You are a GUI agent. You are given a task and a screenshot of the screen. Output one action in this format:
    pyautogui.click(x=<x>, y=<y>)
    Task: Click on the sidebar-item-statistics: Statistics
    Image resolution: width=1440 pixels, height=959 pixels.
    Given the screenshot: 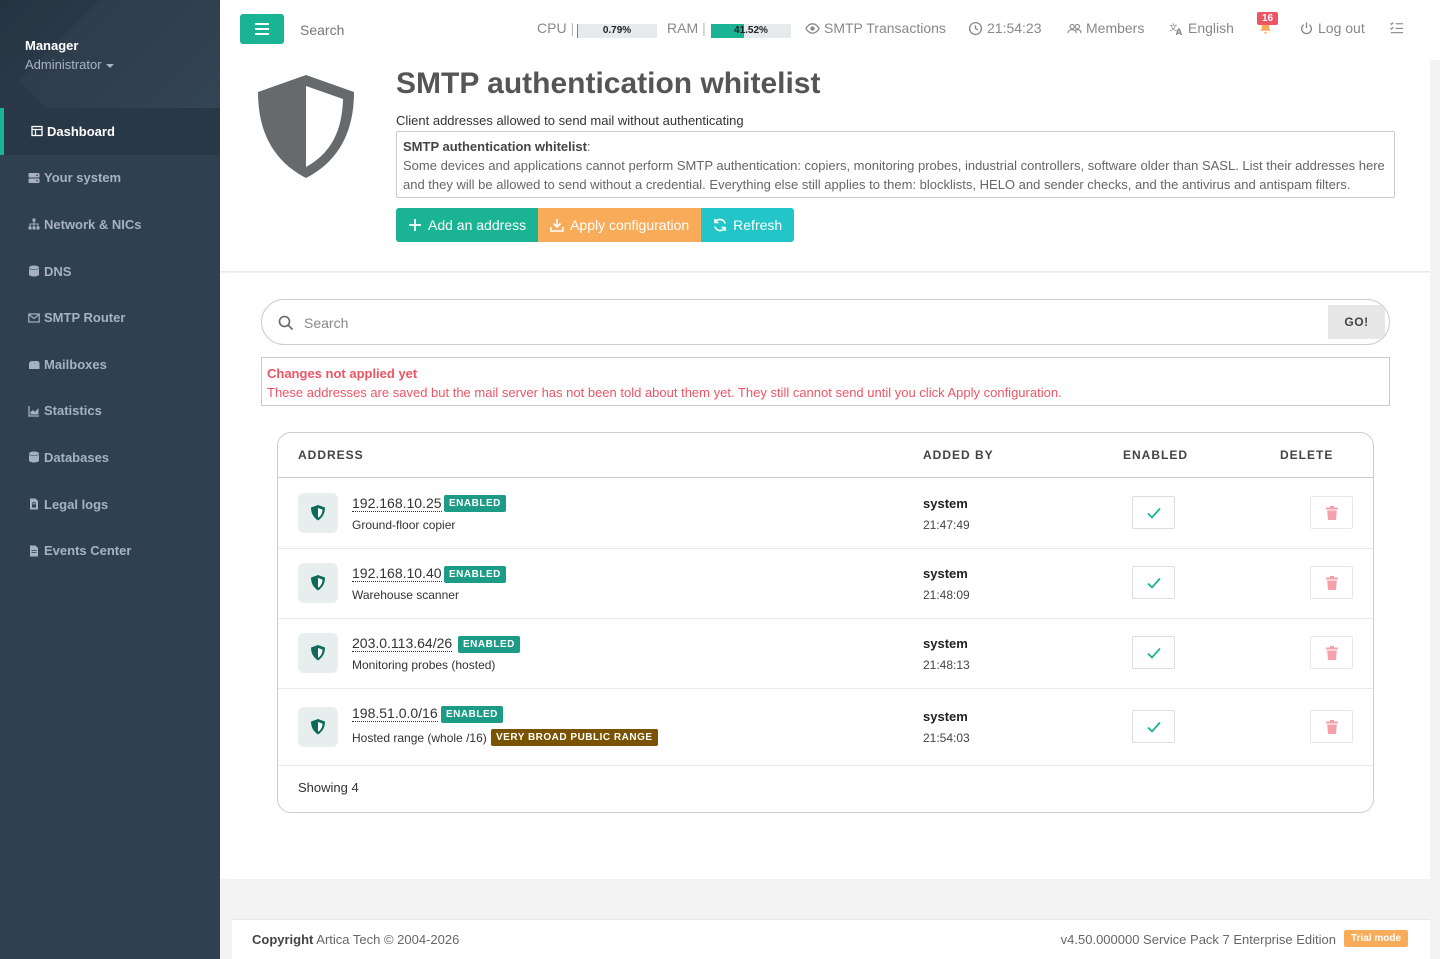 What is the action you would take?
    pyautogui.click(x=110, y=411)
    